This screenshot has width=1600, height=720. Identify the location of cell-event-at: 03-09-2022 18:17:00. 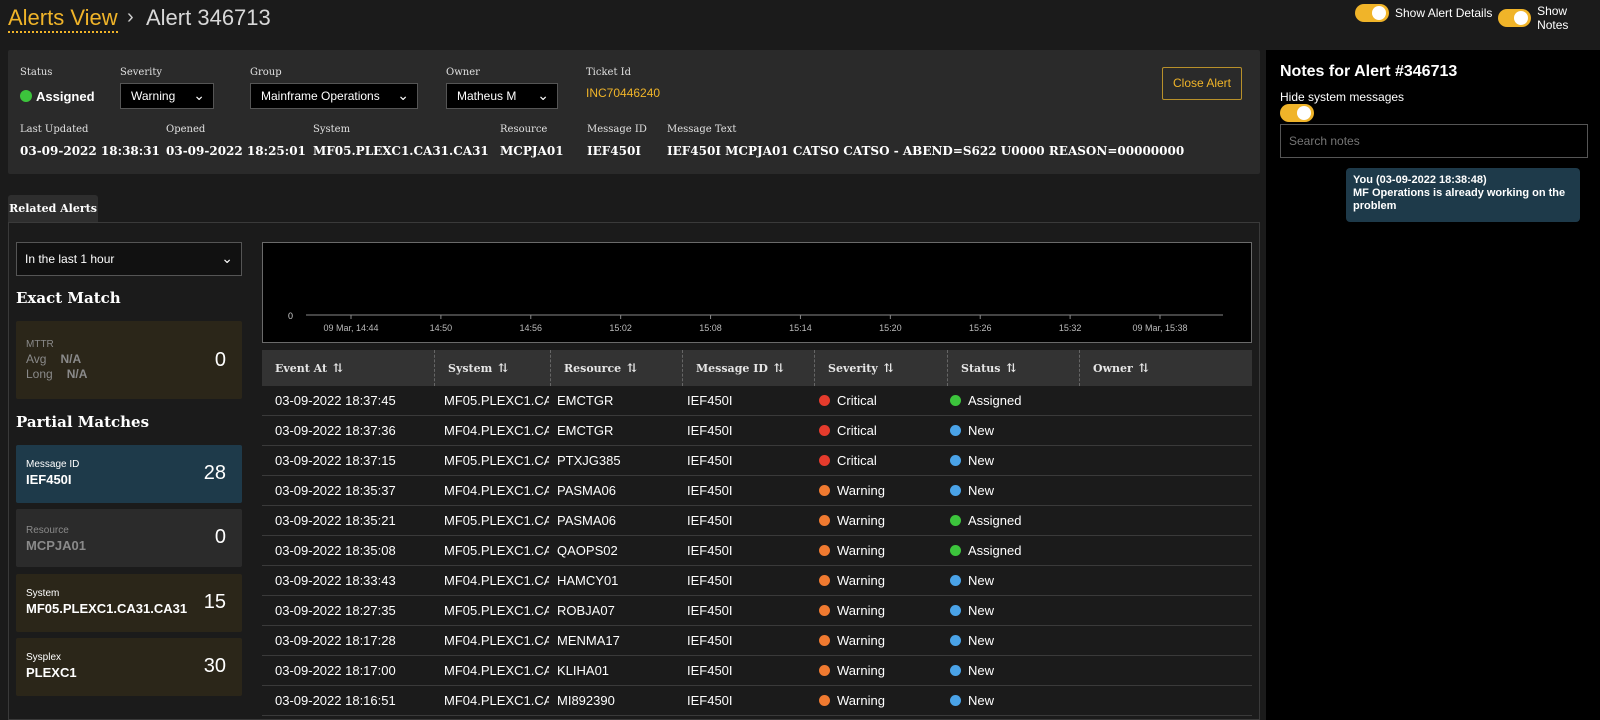
(335, 670).